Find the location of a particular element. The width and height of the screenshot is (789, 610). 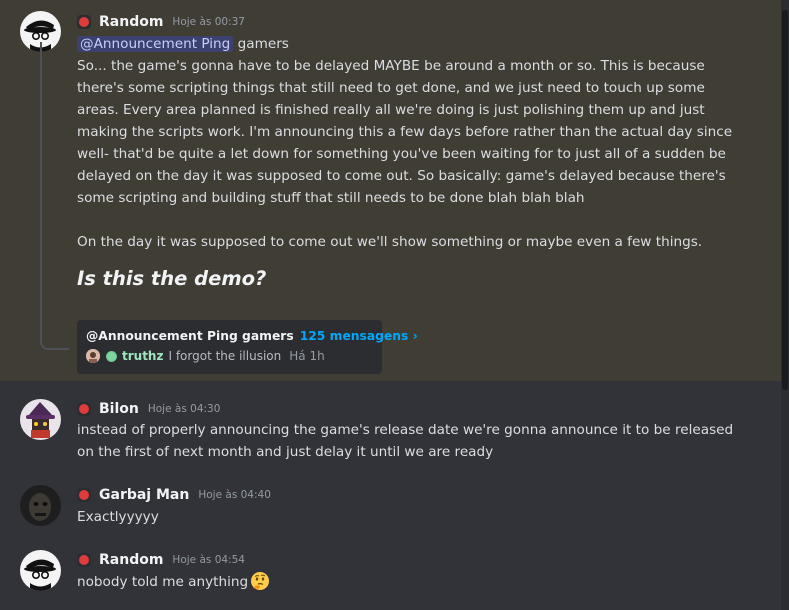

message-header: Bilon Hoje às 04:30 is located at coordinates (148, 409).